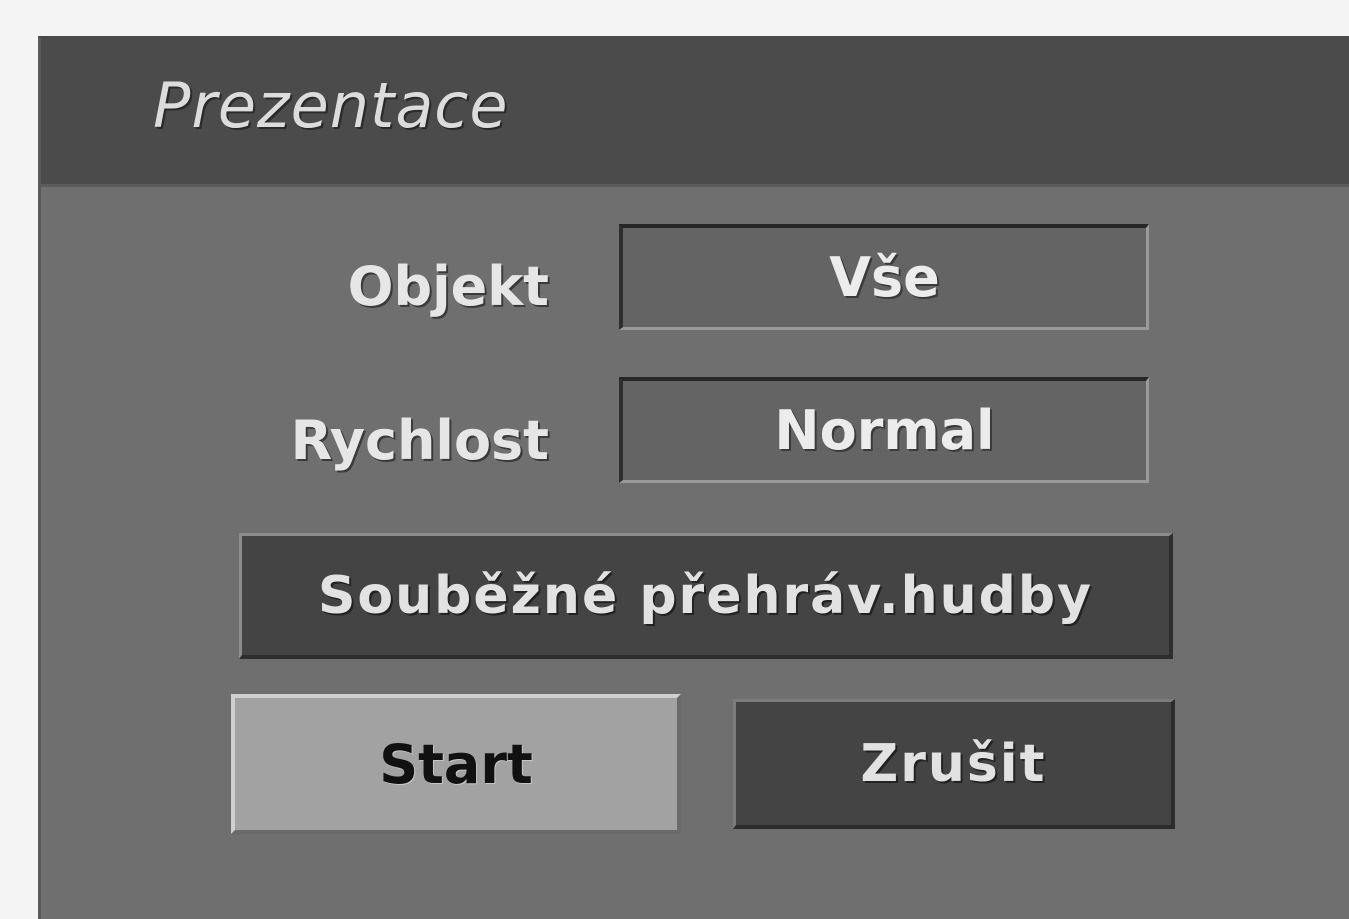 The width and height of the screenshot is (1349, 919). I want to click on objekt-select: Vše, so click(884, 277).